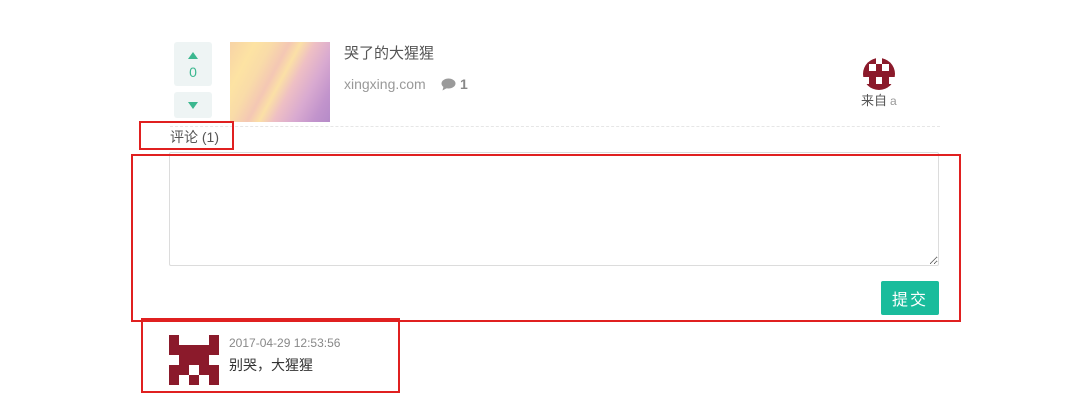 The width and height of the screenshot is (1077, 410). Describe the element at coordinates (271, 365) in the screenshot. I see `comment-text: 别哭，大猩猩` at that location.